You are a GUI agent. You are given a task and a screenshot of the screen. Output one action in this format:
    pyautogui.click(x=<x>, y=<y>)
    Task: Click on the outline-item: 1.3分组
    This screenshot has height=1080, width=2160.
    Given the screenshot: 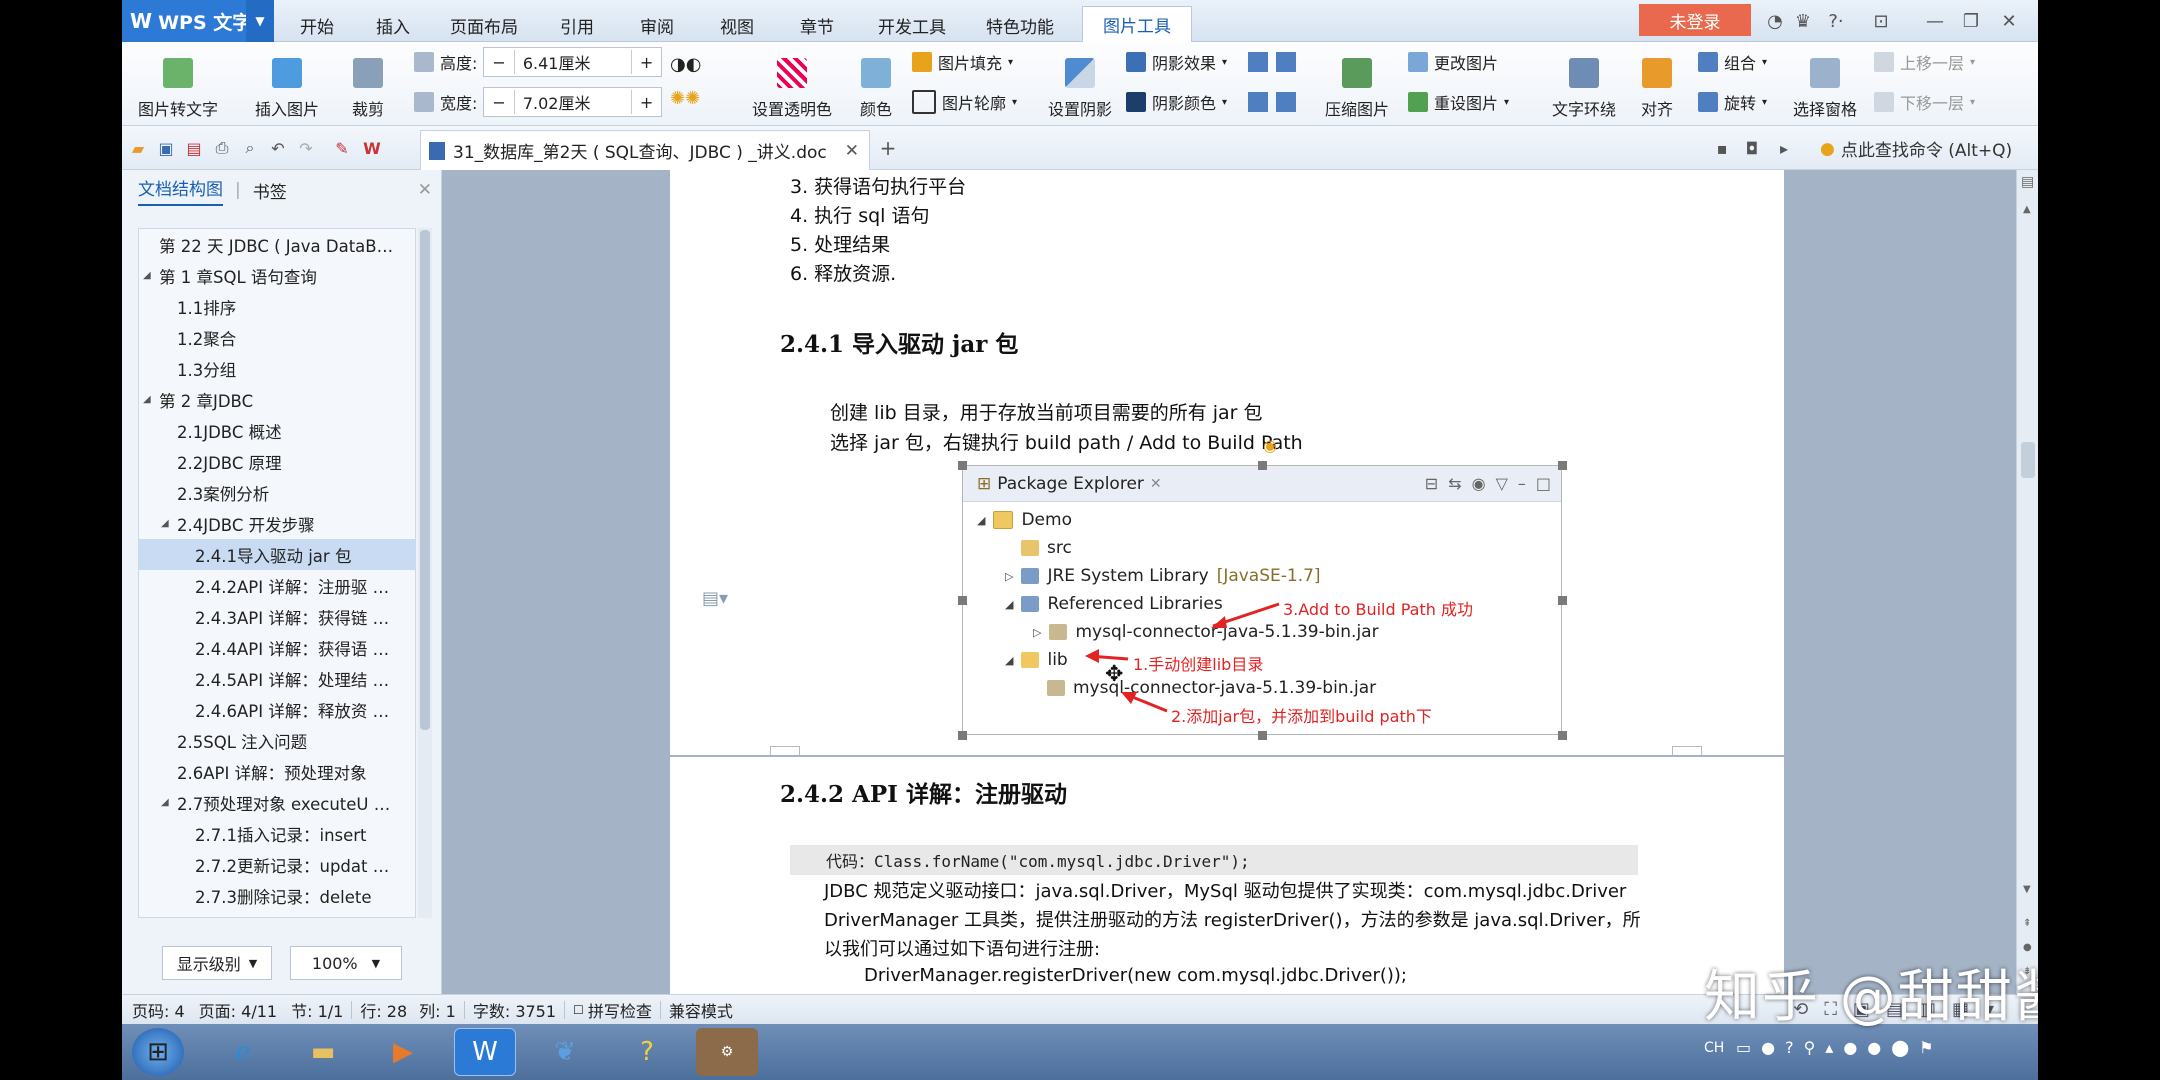 What is the action you would take?
    pyautogui.click(x=277, y=368)
    